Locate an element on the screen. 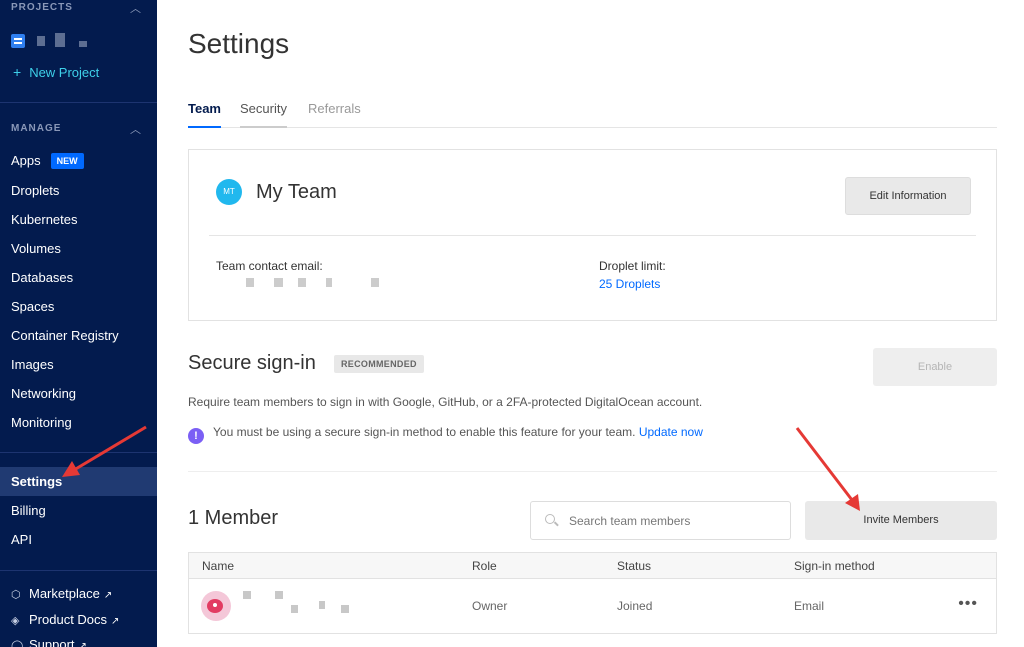 Image resolution: width=1024 pixels, height=647 pixels. layers-icon: ◈ is located at coordinates (15, 621).